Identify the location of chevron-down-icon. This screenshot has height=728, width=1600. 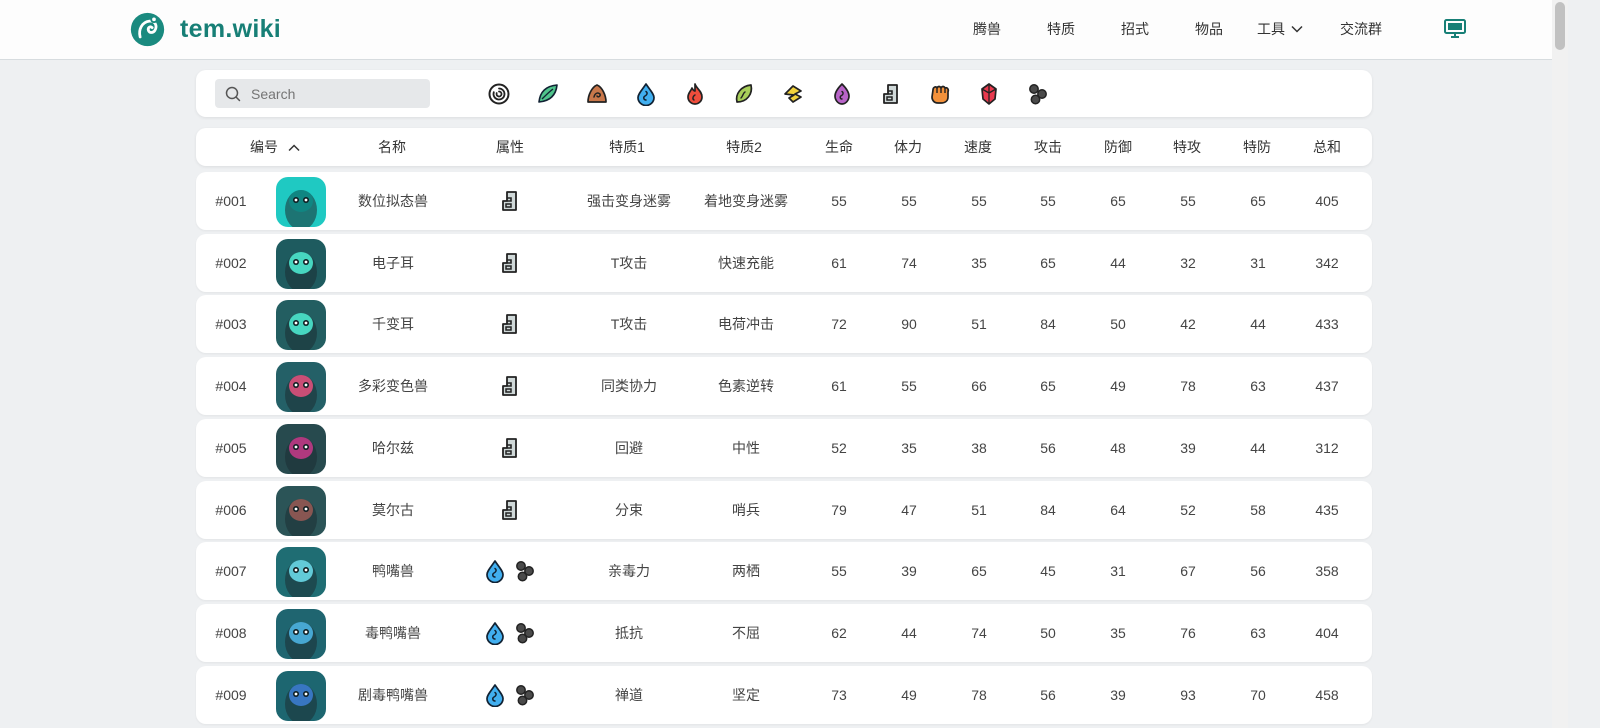
(1297, 29).